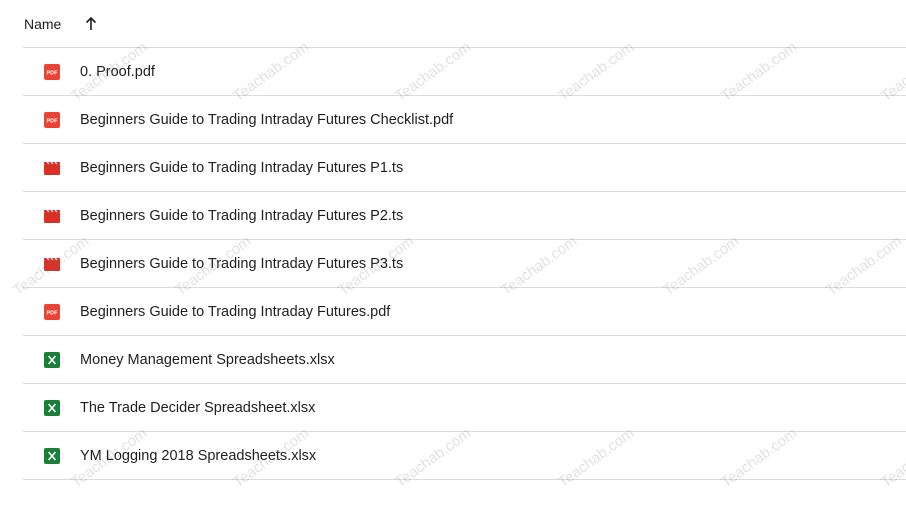 This screenshot has height=530, width=906. Describe the element at coordinates (464, 72) in the screenshot. I see `file-row: PDF 0. Proof.pdf` at that location.